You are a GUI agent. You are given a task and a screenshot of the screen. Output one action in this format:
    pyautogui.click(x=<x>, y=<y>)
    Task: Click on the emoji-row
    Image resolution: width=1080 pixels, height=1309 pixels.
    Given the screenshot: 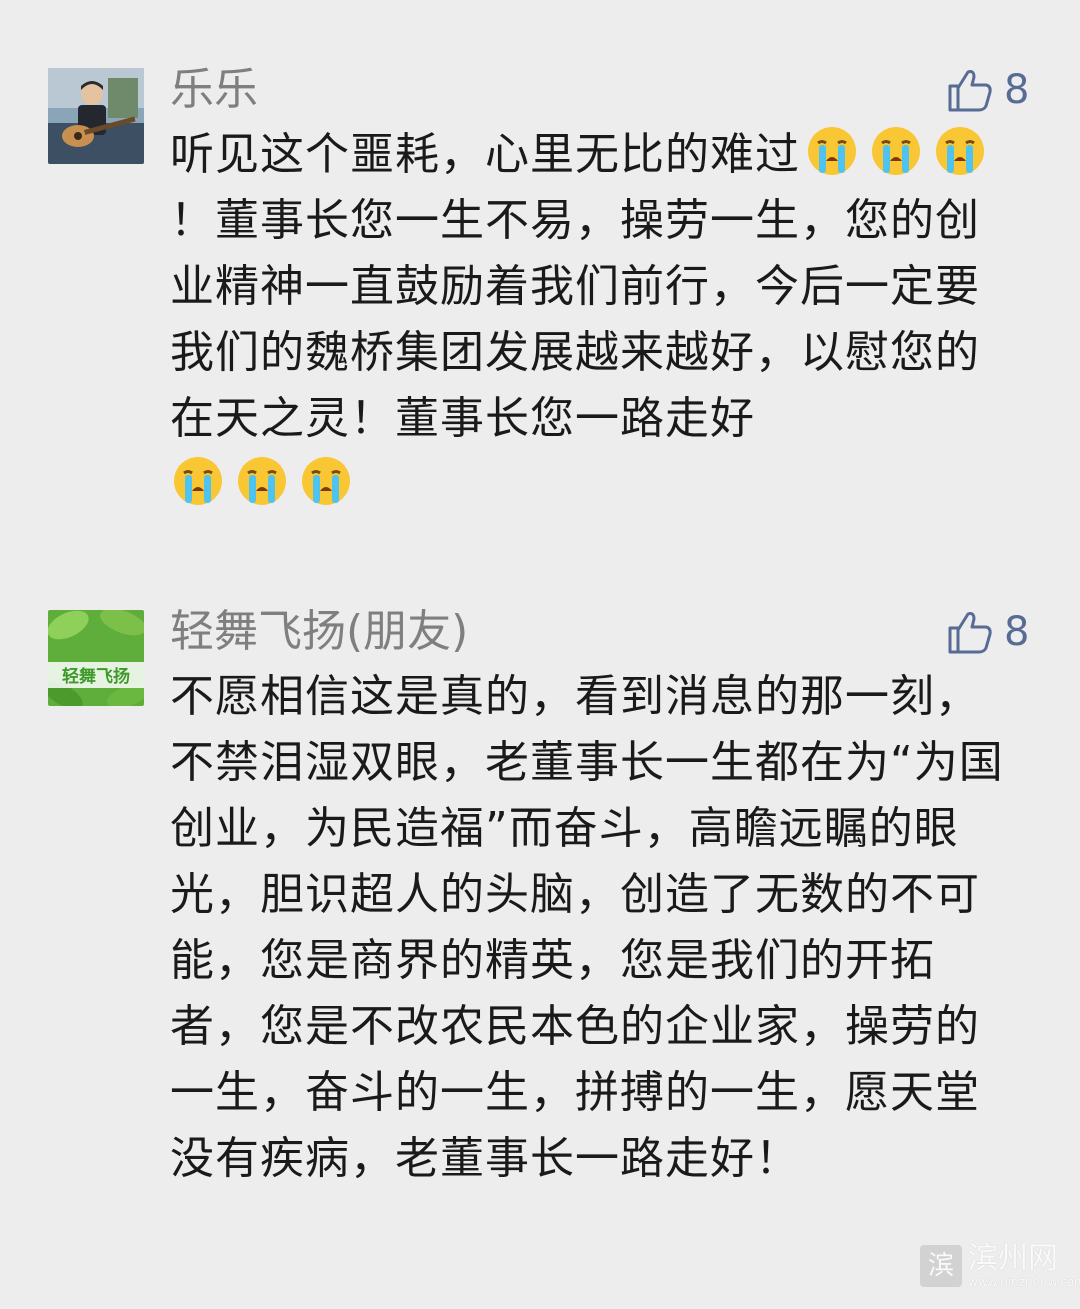 What is the action you would take?
    pyautogui.click(x=595, y=485)
    